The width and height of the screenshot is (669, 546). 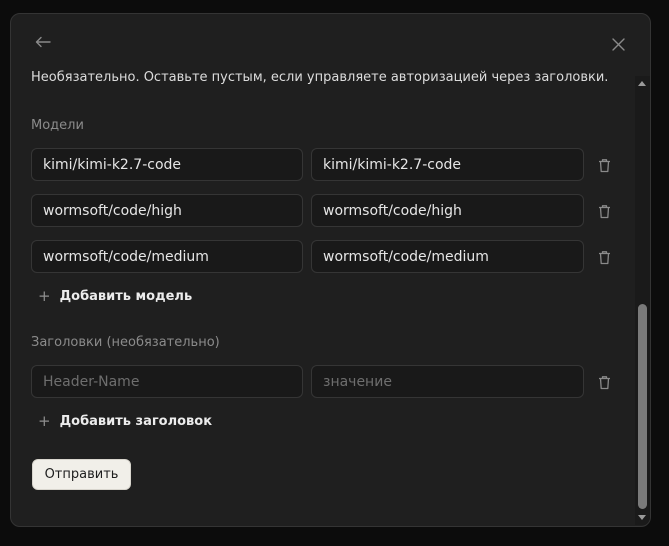 I want to click on close-button, so click(x=618, y=44).